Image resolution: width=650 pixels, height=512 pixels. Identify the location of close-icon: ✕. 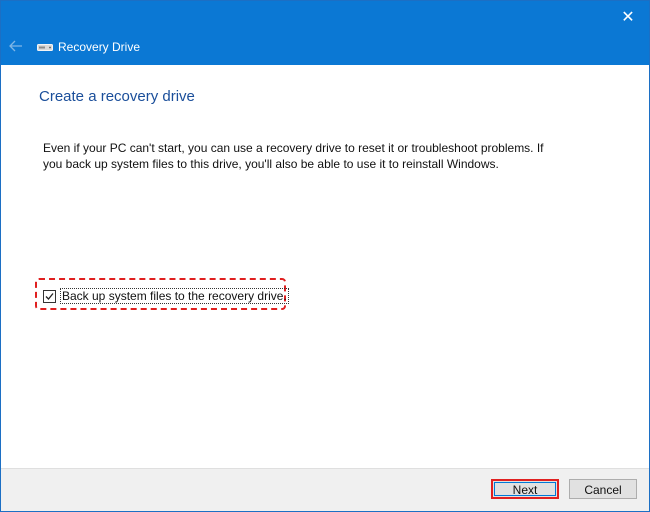
(628, 17).